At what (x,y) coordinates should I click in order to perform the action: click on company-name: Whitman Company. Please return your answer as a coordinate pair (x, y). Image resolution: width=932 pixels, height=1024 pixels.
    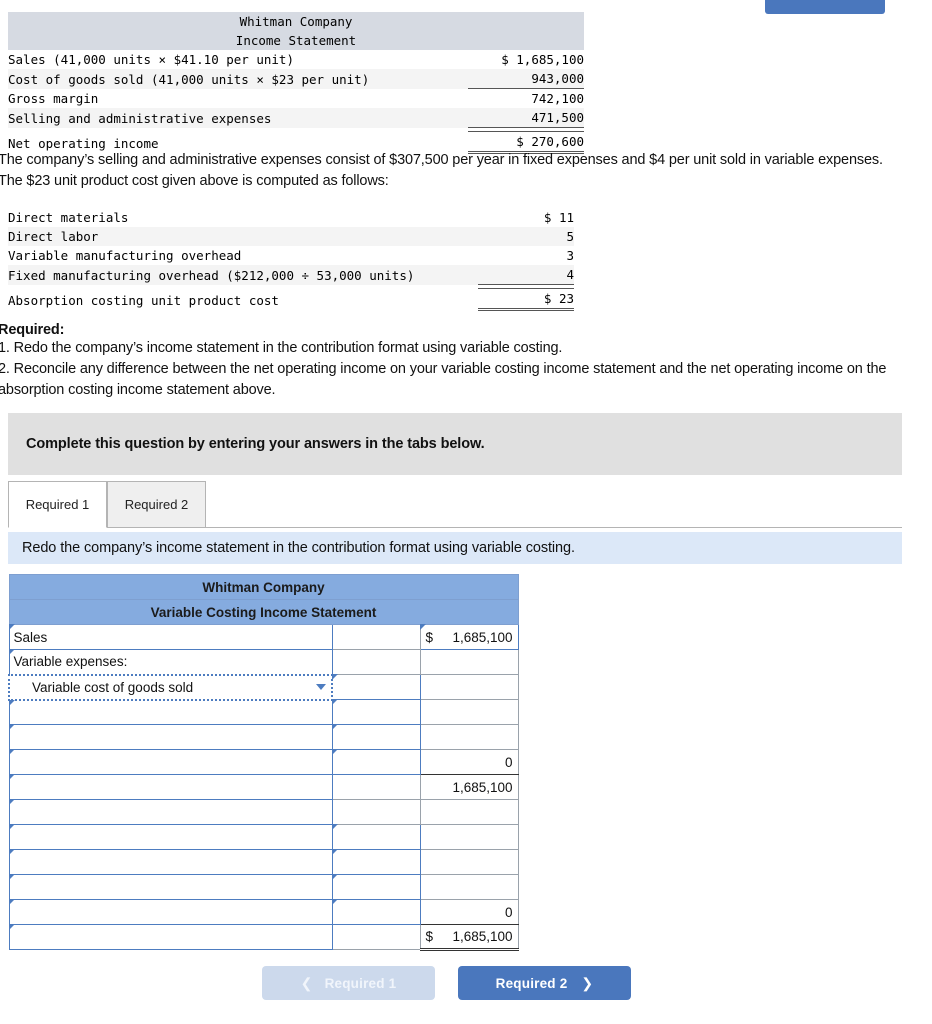
    Looking at the image, I should click on (296, 21).